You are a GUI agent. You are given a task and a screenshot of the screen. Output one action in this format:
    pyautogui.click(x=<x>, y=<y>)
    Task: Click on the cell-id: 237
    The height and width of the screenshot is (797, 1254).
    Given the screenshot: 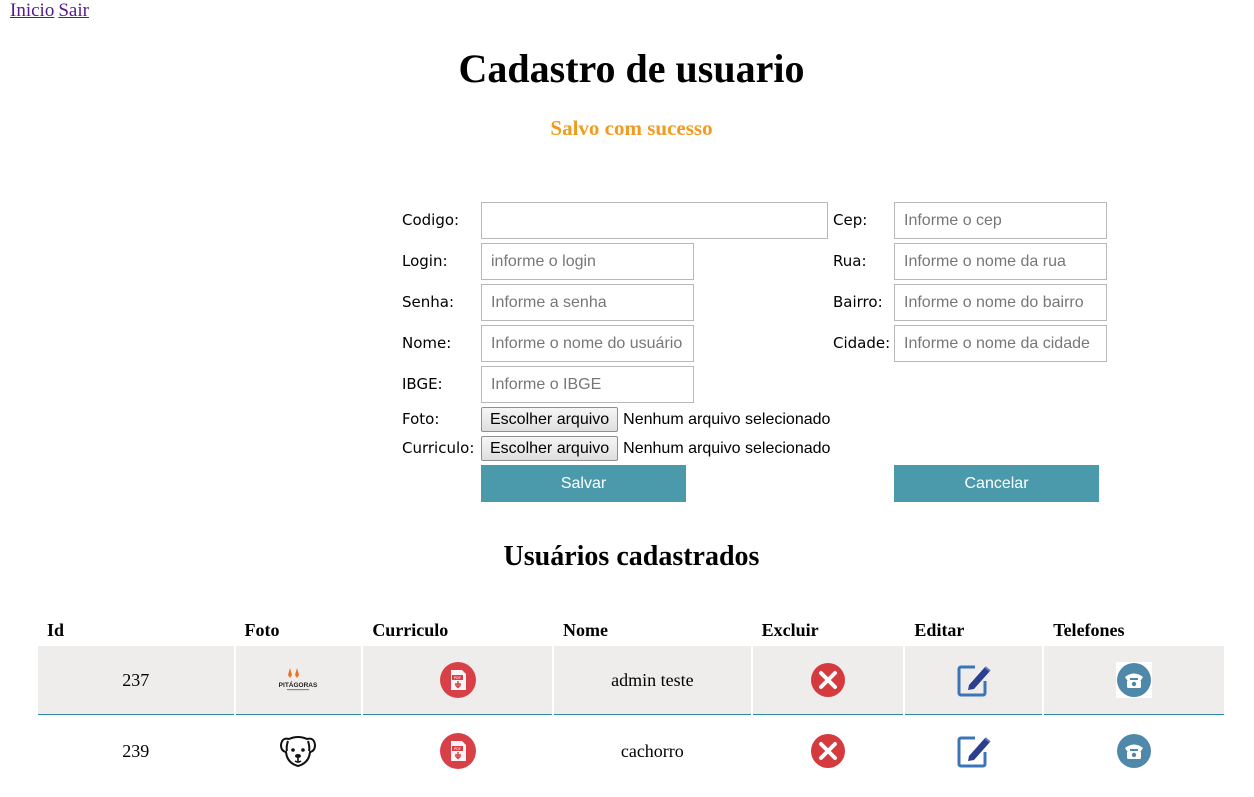 What is the action you would take?
    pyautogui.click(x=136, y=680)
    